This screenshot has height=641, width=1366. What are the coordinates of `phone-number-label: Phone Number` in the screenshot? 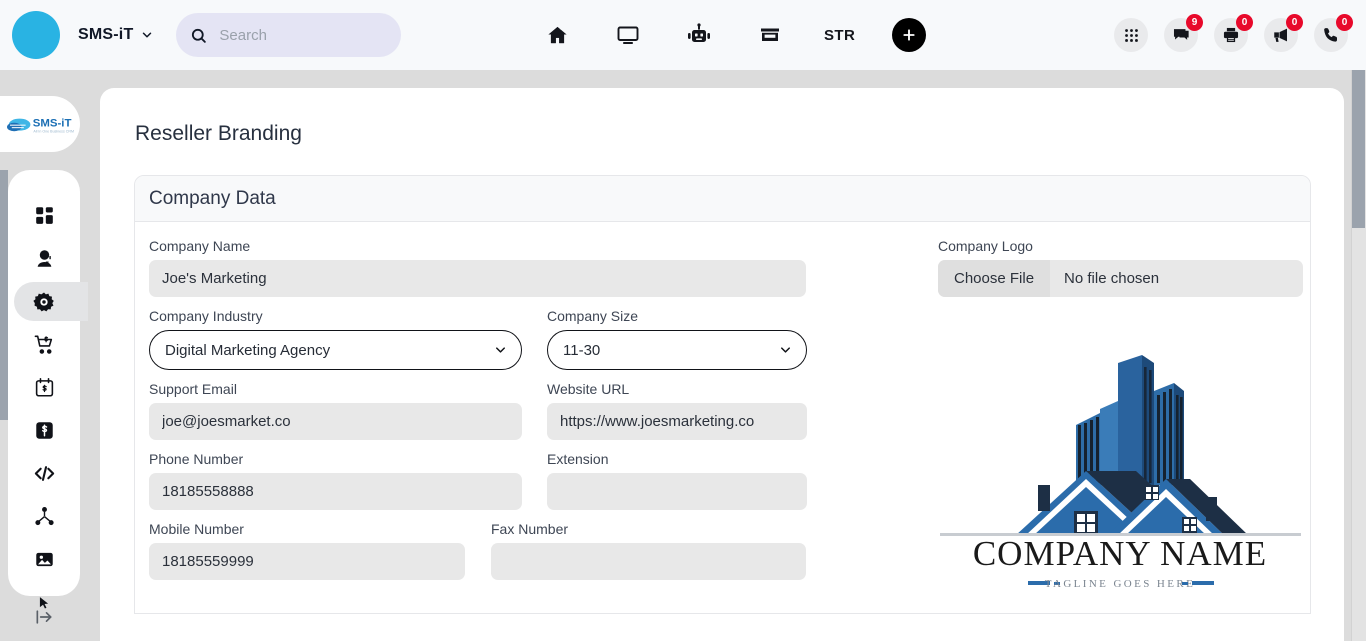 It's located at (196, 459).